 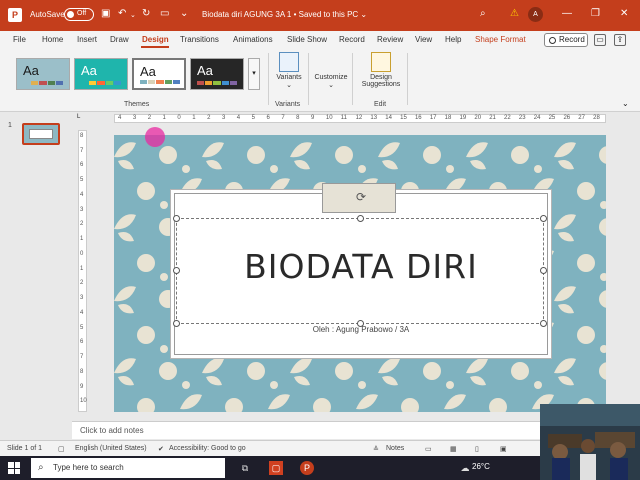 I want to click on customize-qat-icon: ⌄, so click(x=184, y=13).